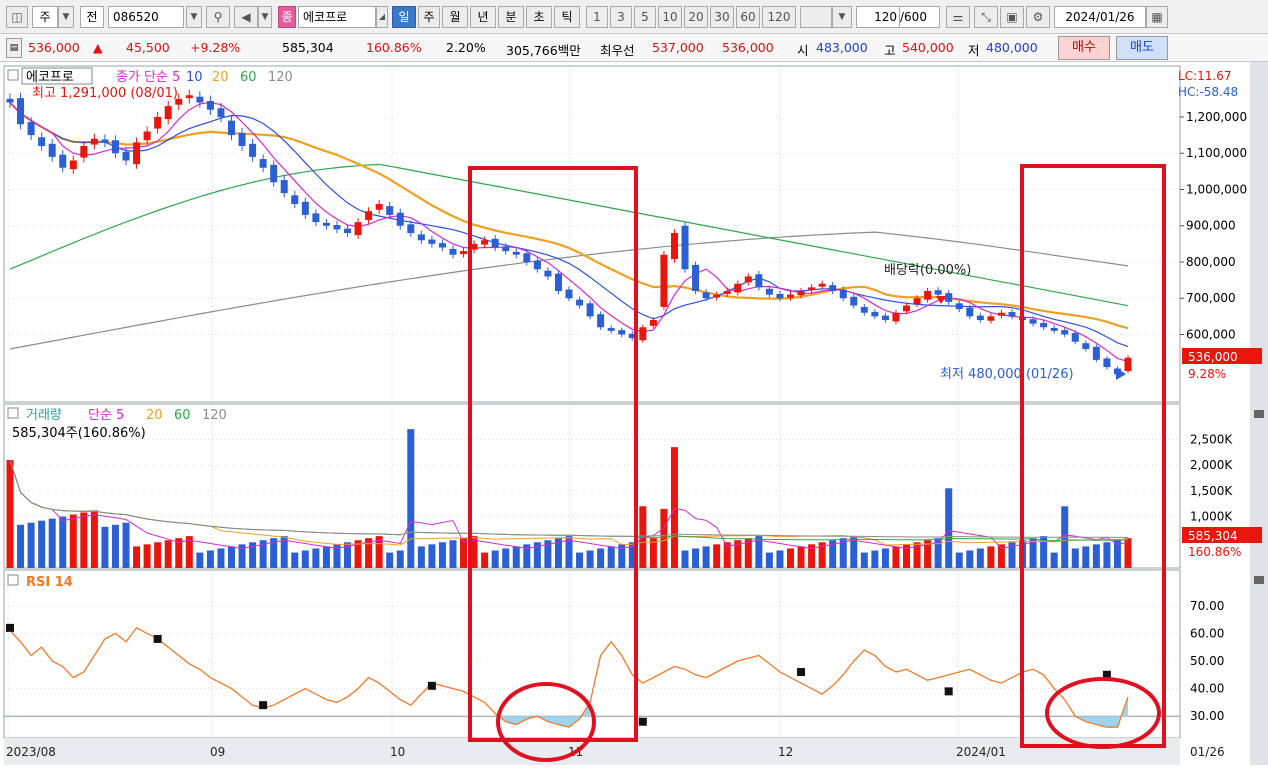 The image size is (1268, 768). What do you see at coordinates (1207, 661) in the screenshot?
I see `rsi-ytick: 50.00` at bounding box center [1207, 661].